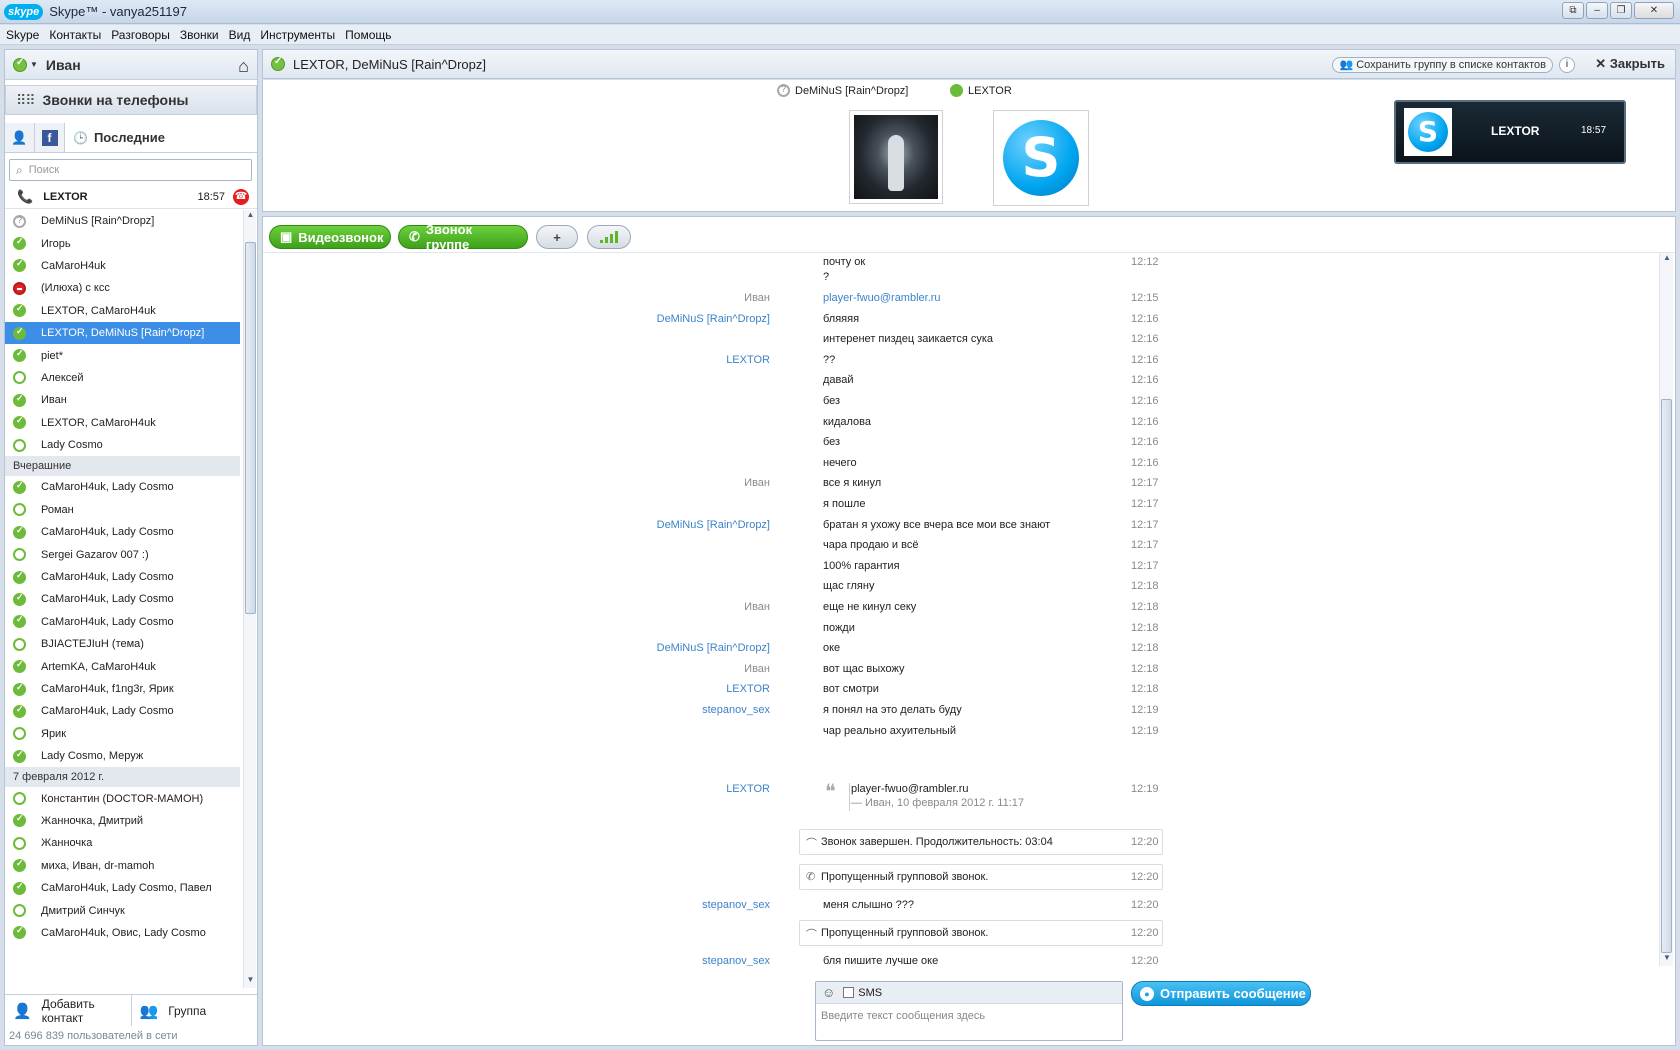 The height and width of the screenshot is (1050, 1680). Describe the element at coordinates (1442, 65) in the screenshot. I see `save-group-button: 👥 Сохранить группу в списке контактов` at that location.